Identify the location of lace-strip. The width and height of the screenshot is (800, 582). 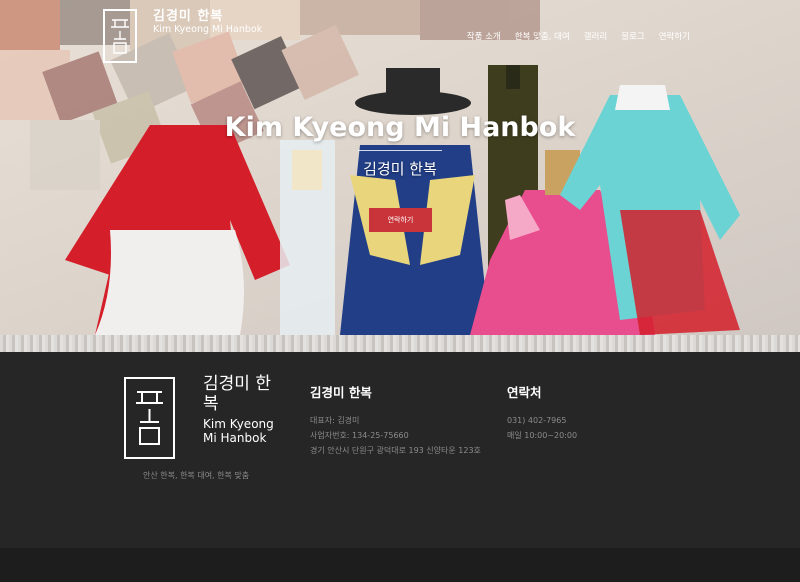
(400, 343).